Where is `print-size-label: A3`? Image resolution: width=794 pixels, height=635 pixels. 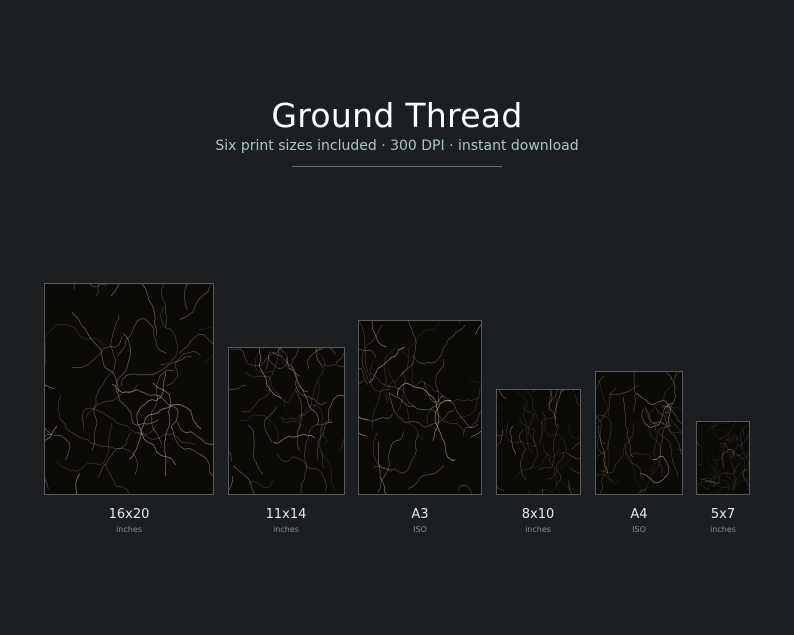 print-size-label: A3 is located at coordinates (420, 514).